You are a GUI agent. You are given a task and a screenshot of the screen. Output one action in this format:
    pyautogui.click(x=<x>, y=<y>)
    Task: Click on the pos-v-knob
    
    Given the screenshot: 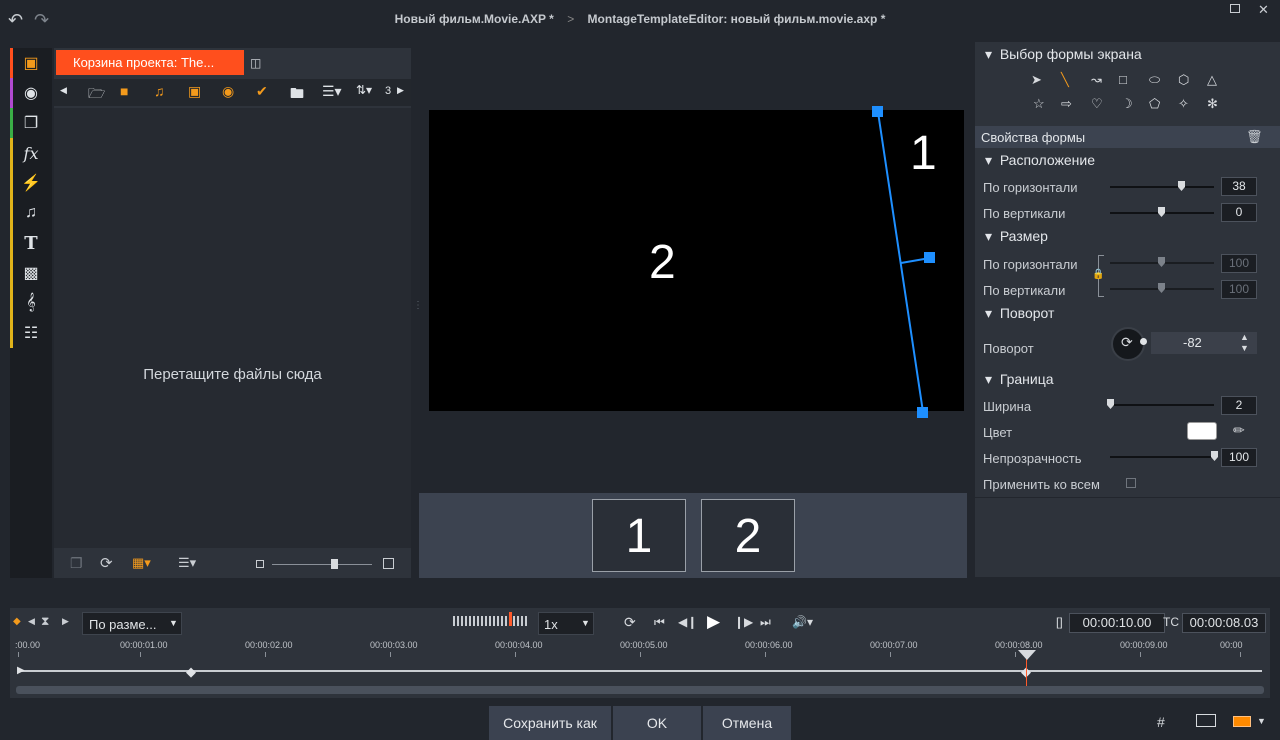 What is the action you would take?
    pyautogui.click(x=1161, y=212)
    